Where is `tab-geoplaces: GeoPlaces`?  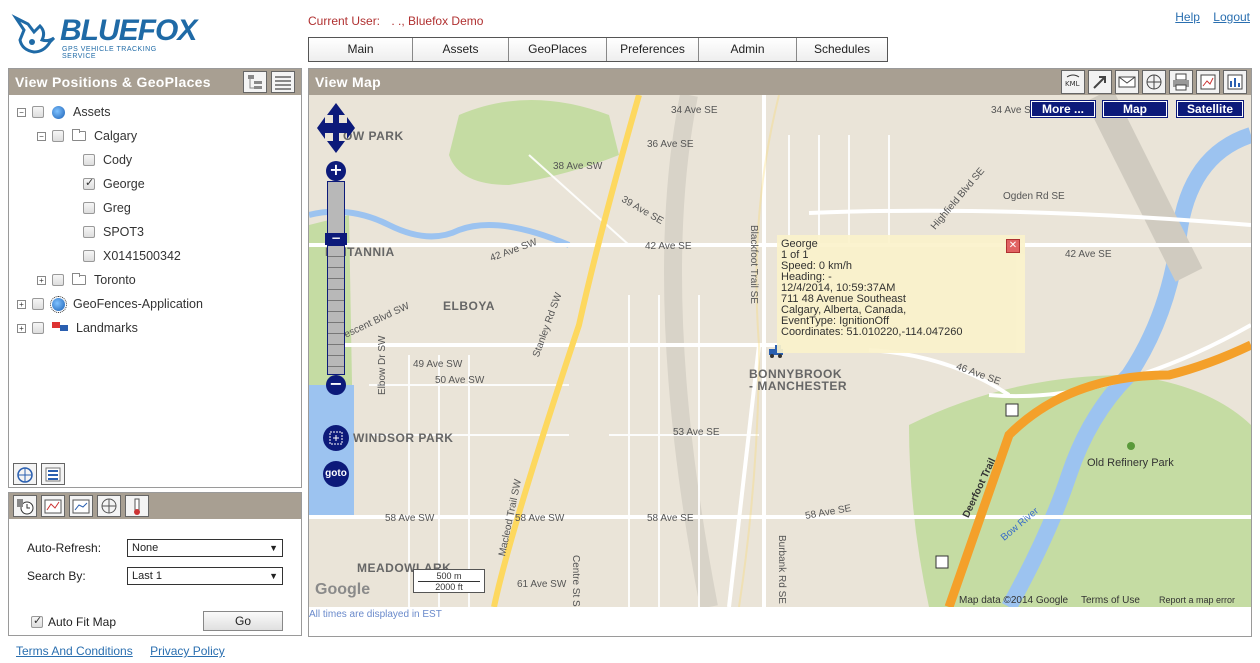 tab-geoplaces: GeoPlaces is located at coordinates (558, 49).